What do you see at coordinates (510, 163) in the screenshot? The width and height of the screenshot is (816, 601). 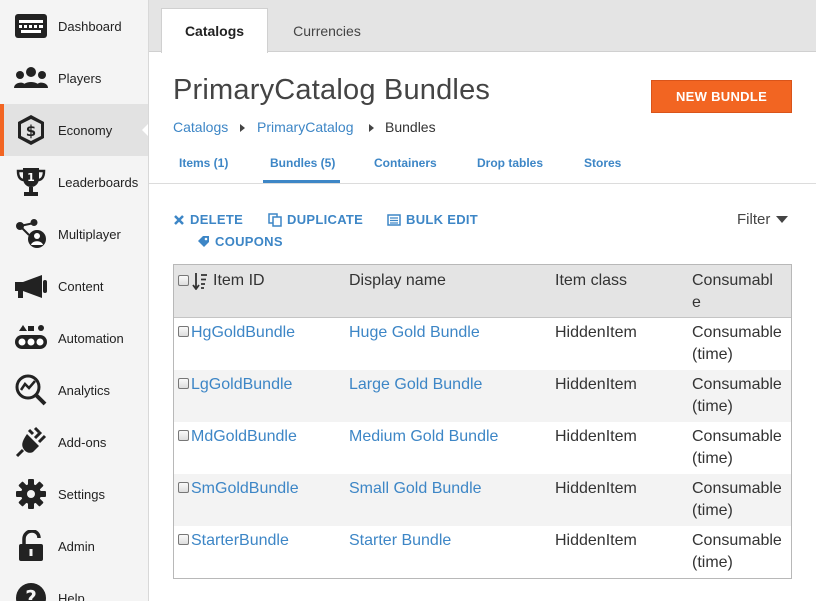 I see `subtab-drop-tables: Drop tables` at bounding box center [510, 163].